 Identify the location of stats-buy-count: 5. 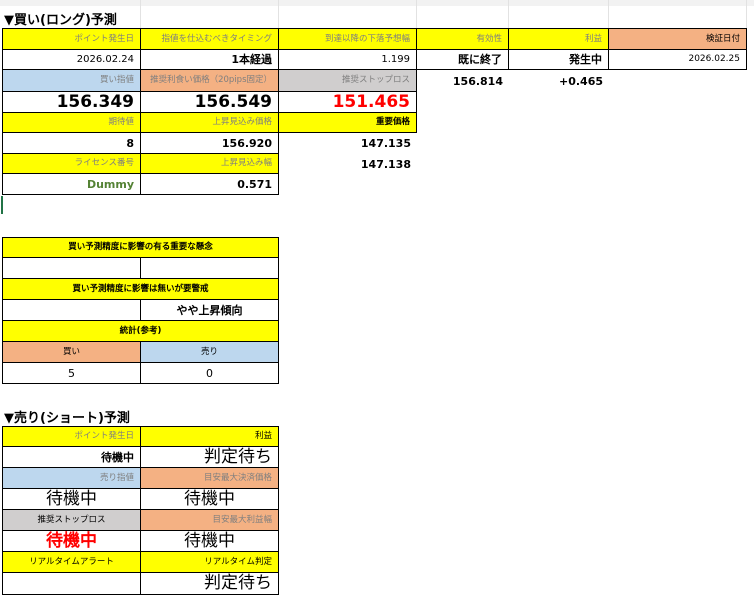
(71, 373).